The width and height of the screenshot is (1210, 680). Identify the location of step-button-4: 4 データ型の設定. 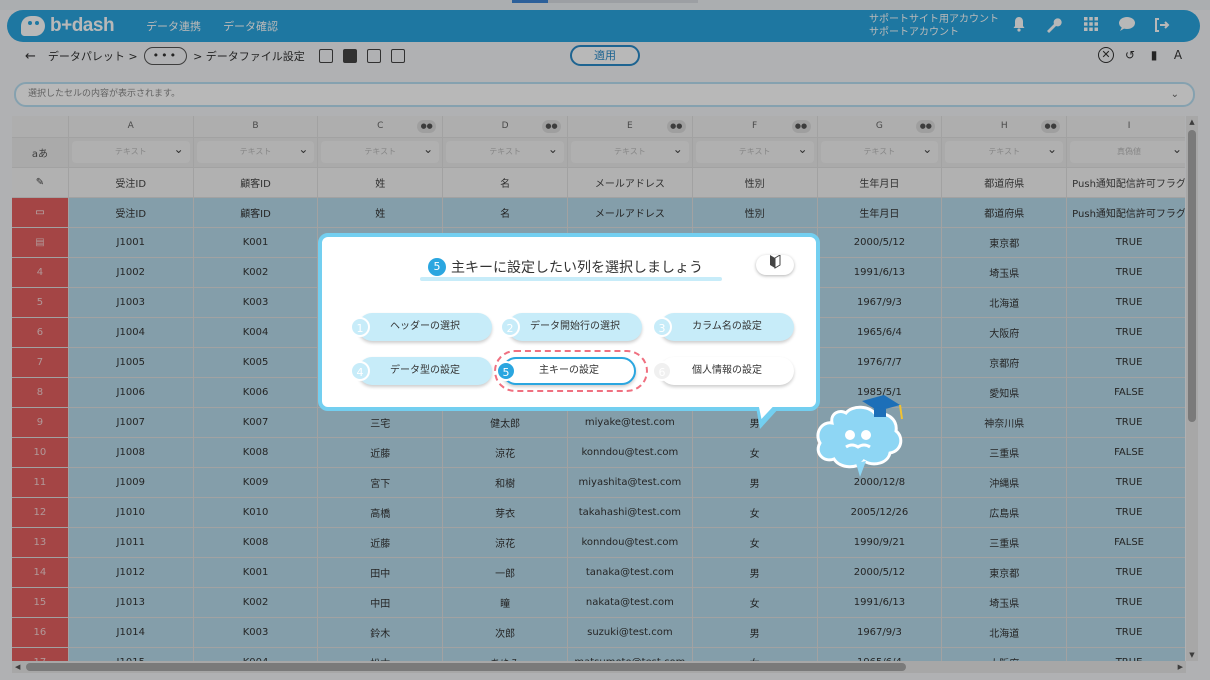
(421, 371).